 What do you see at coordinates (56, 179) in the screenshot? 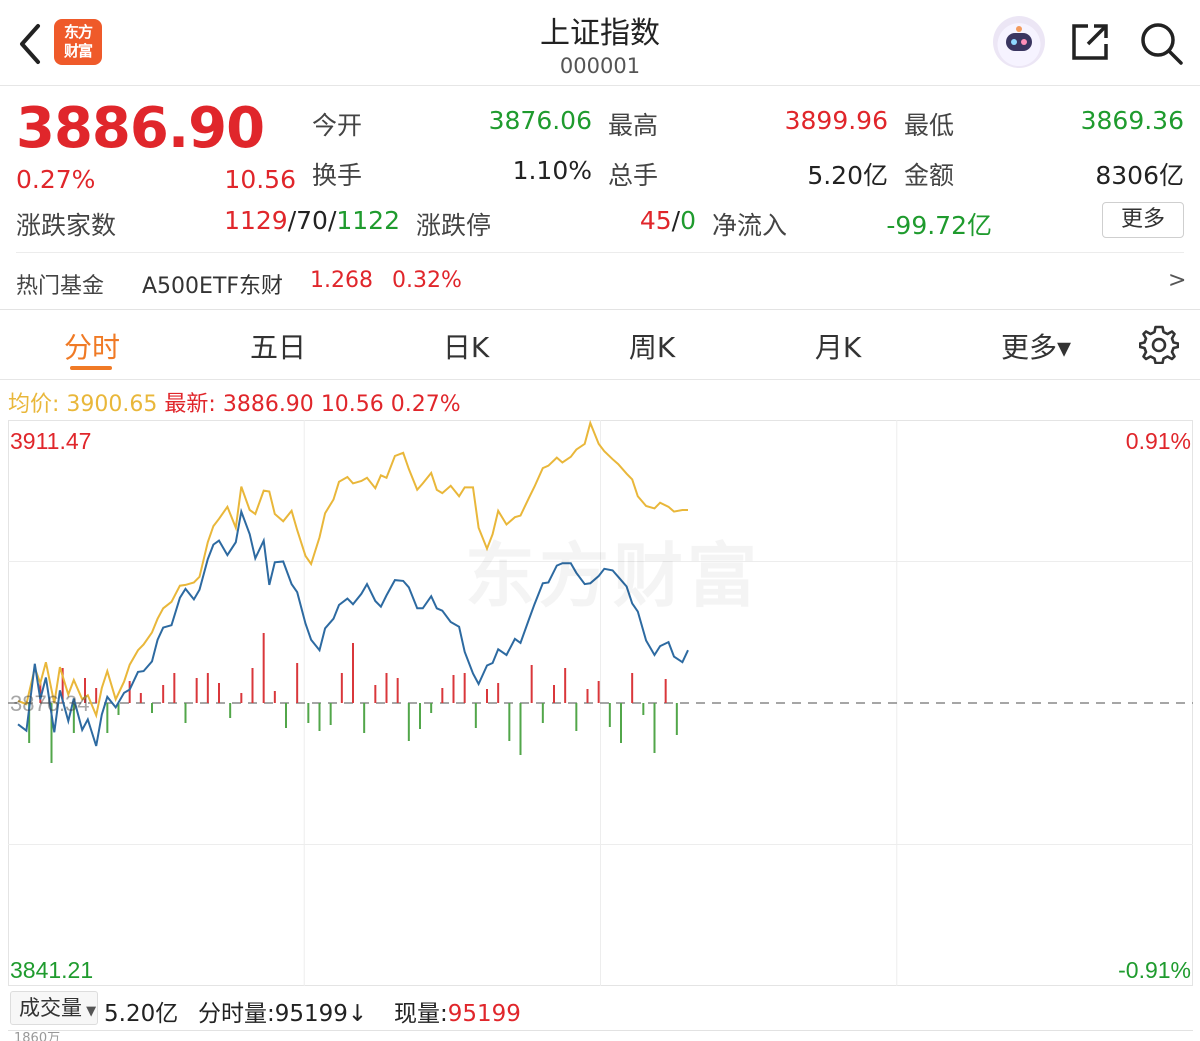
I see `change-percent: 0.27%` at bounding box center [56, 179].